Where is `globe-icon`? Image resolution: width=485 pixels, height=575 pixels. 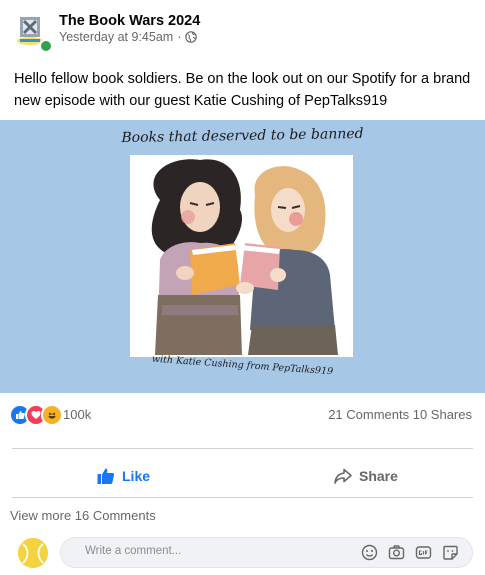
globe-icon is located at coordinates (191, 37).